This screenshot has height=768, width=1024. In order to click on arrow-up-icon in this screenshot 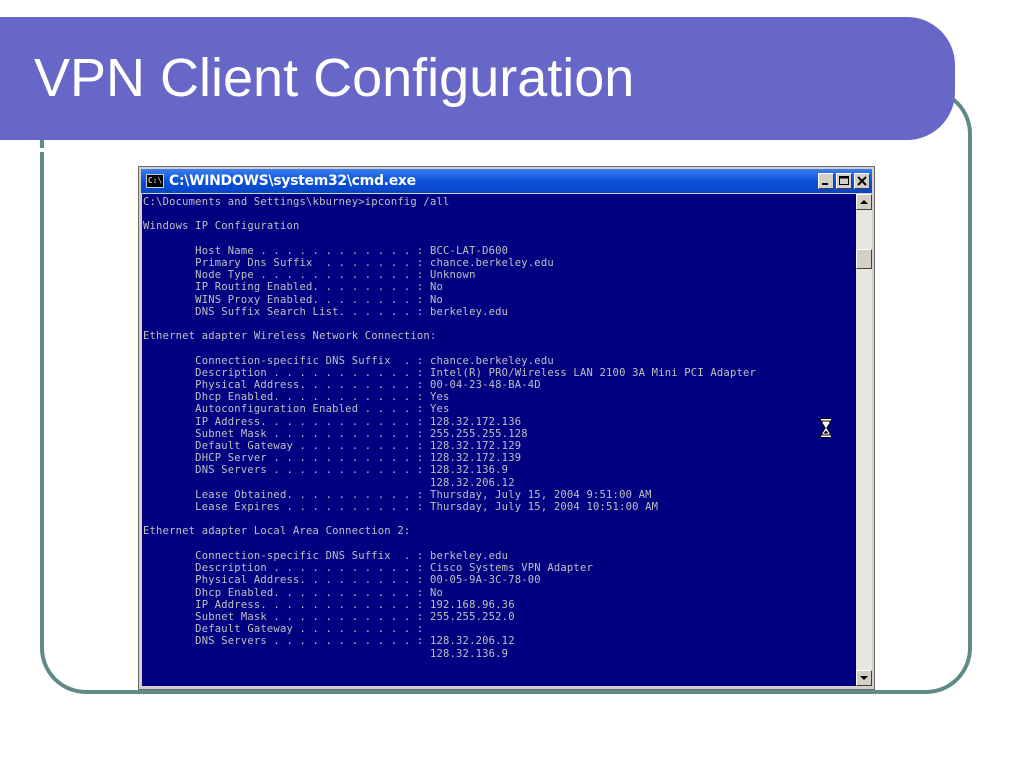, I will do `click(864, 202)`.